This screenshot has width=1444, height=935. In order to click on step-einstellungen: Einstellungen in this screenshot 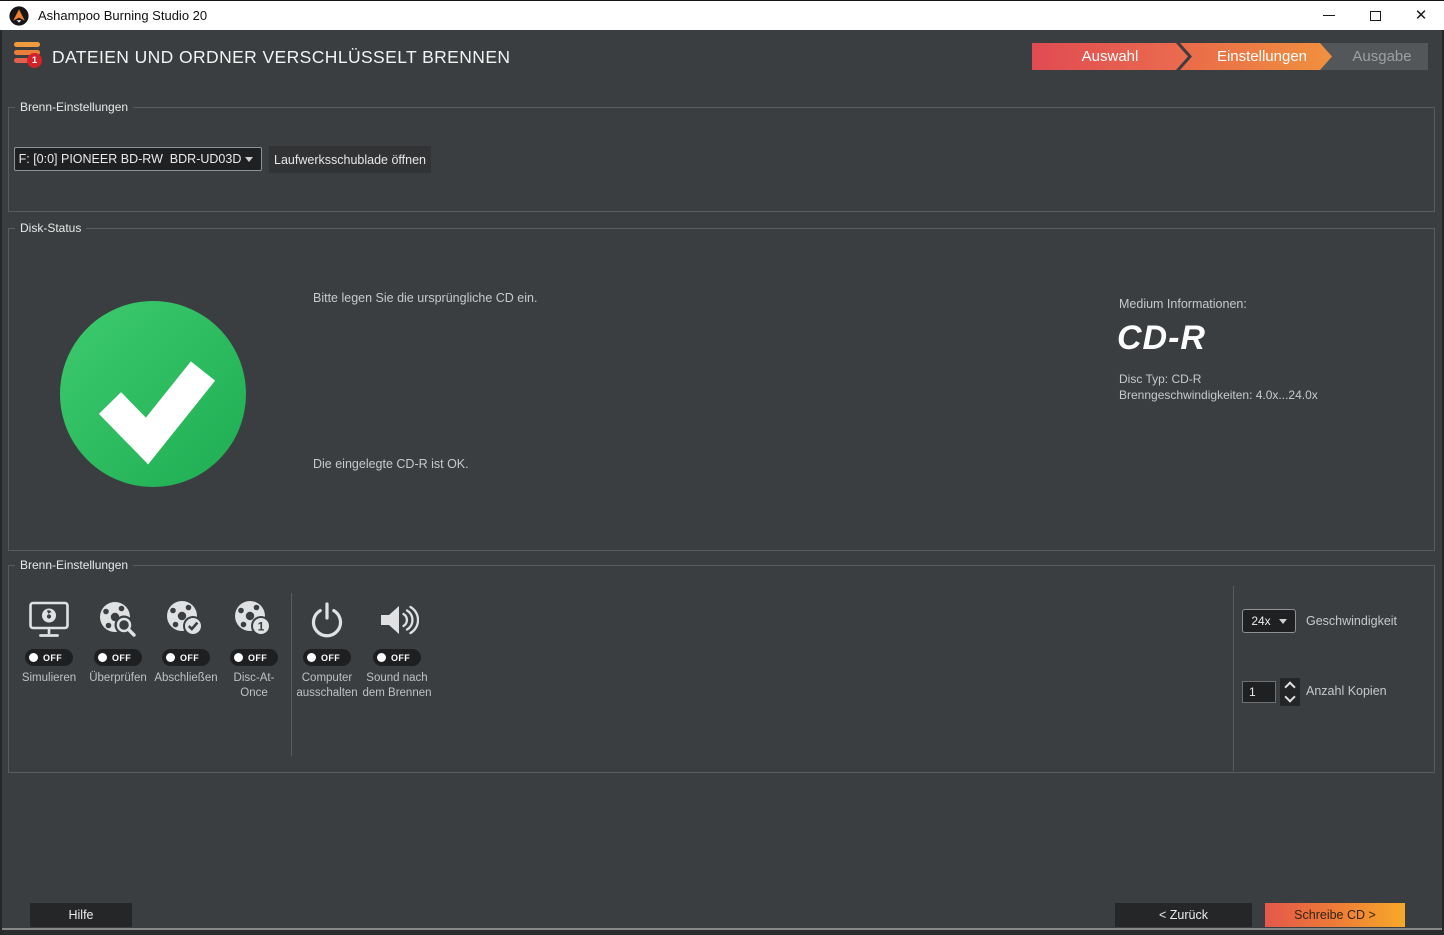, I will do `click(1256, 56)`.